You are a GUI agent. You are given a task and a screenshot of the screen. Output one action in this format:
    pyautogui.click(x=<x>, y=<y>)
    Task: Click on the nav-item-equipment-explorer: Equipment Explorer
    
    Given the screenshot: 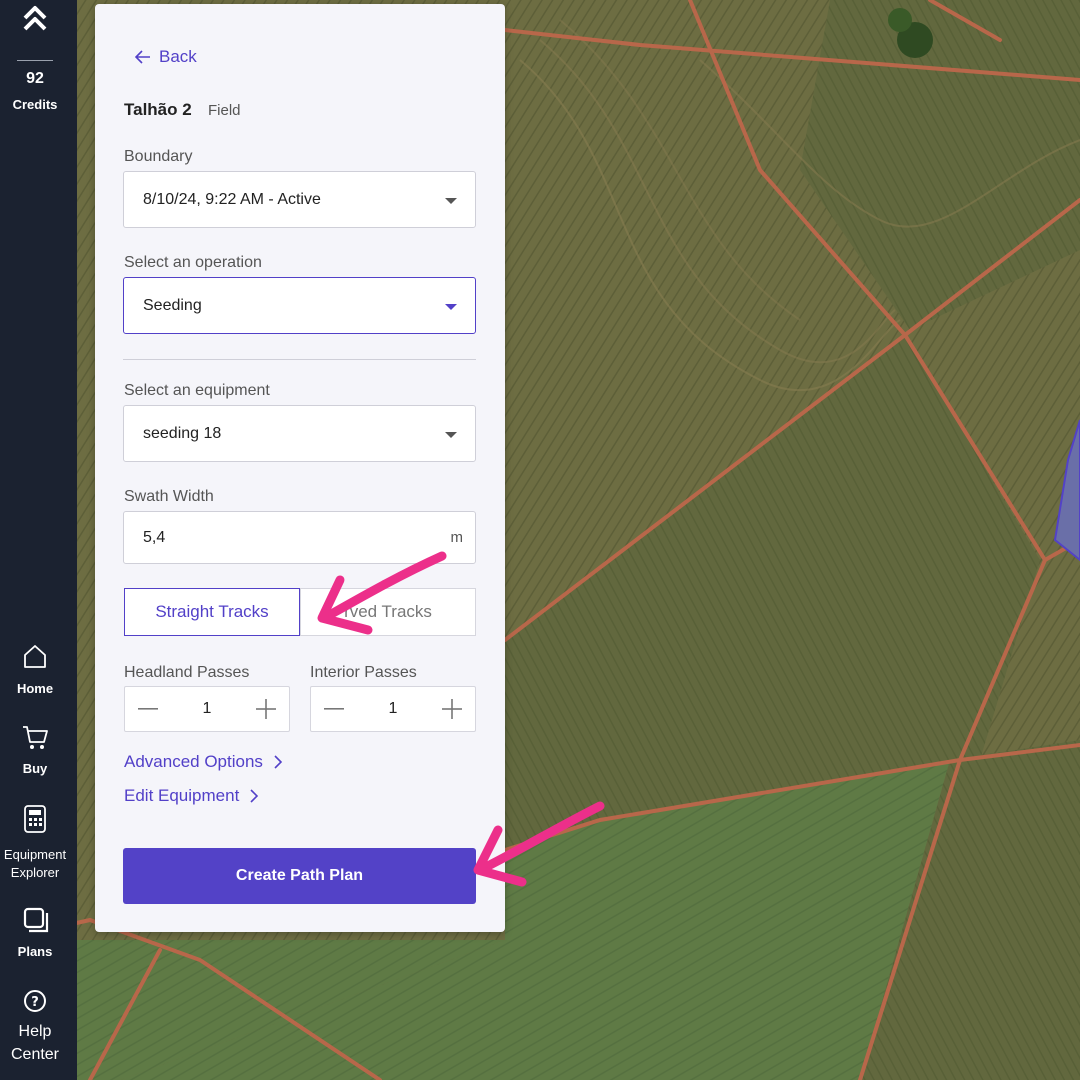 What is the action you would take?
    pyautogui.click(x=35, y=843)
    